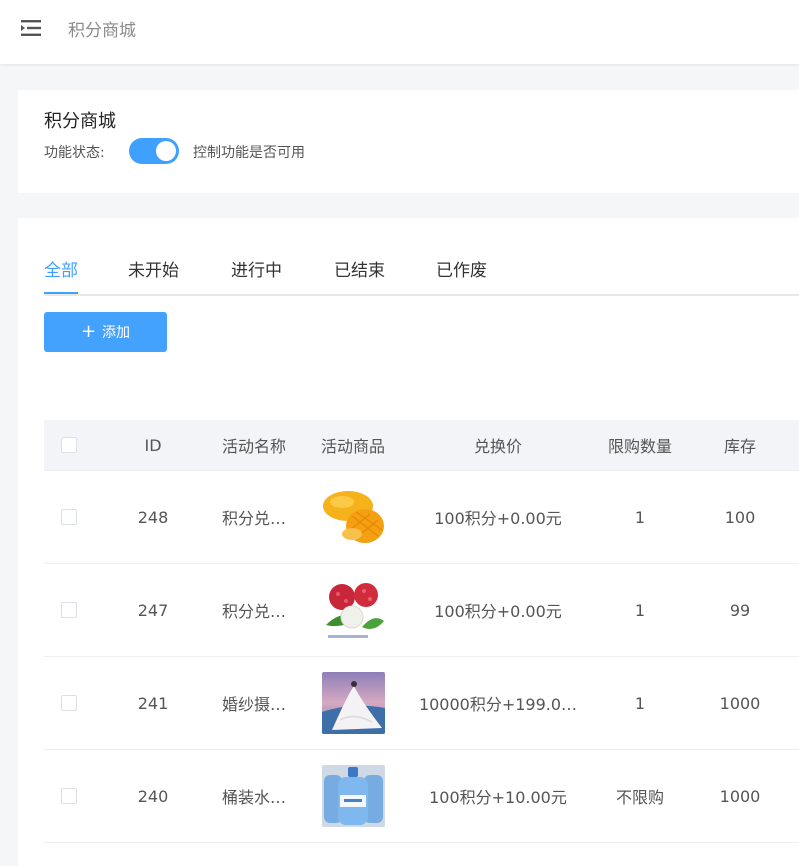 This screenshot has width=799, height=866. Describe the element at coordinates (153, 445) in the screenshot. I see `header-id: ID` at that location.